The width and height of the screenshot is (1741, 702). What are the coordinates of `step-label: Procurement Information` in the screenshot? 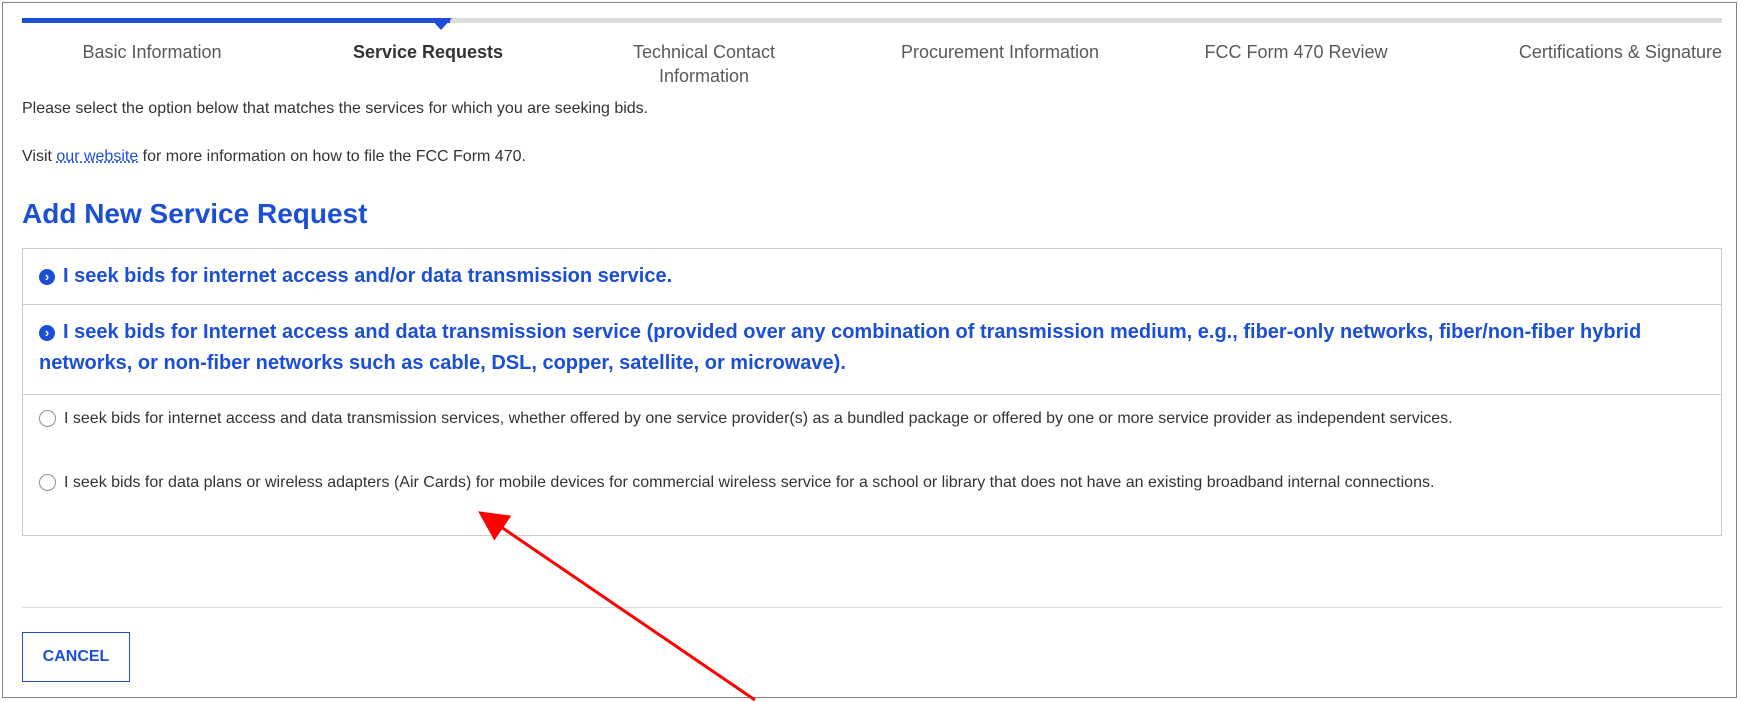 It's located at (1000, 52).